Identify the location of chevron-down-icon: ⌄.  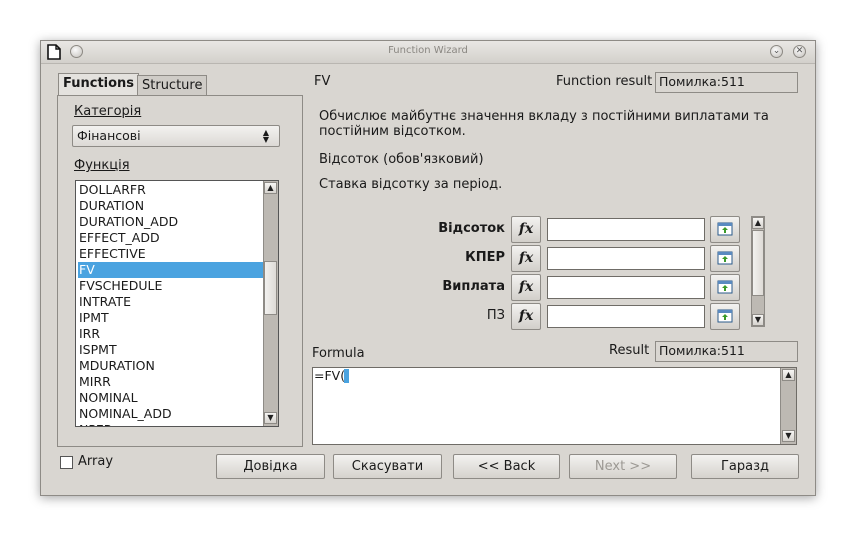
(776, 51).